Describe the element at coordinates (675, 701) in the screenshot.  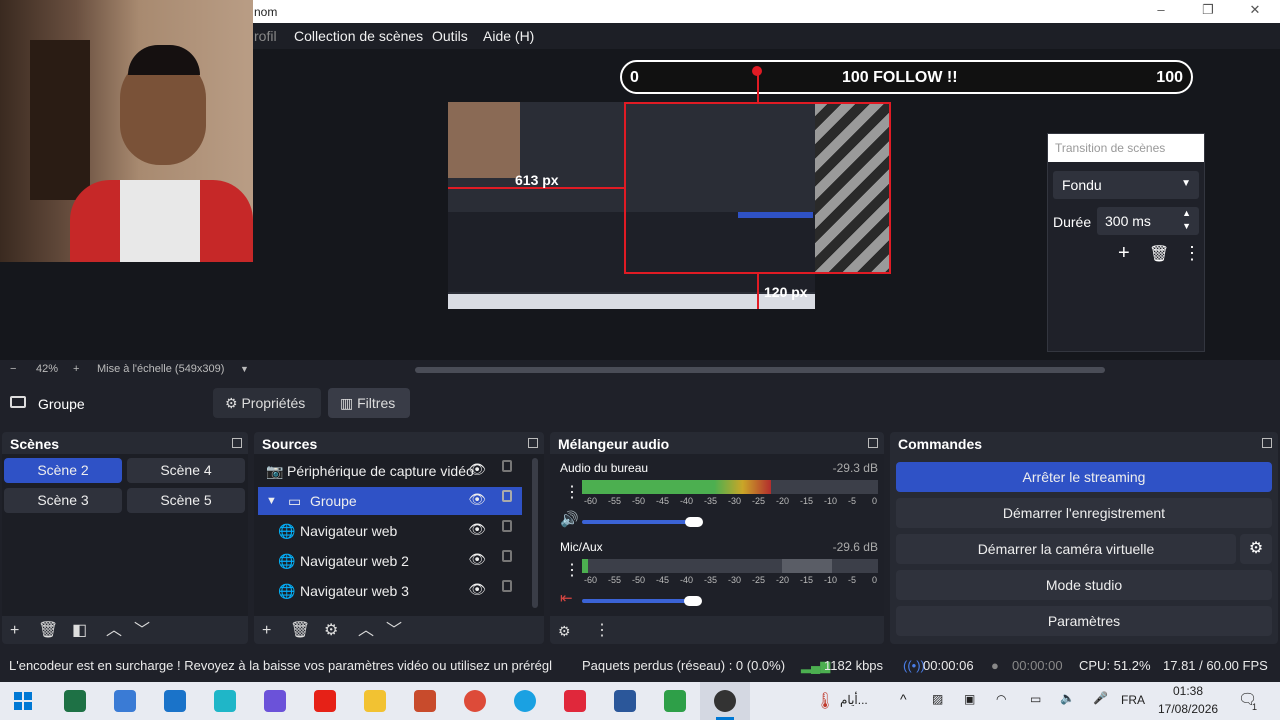
I see `az-app-icon` at that location.